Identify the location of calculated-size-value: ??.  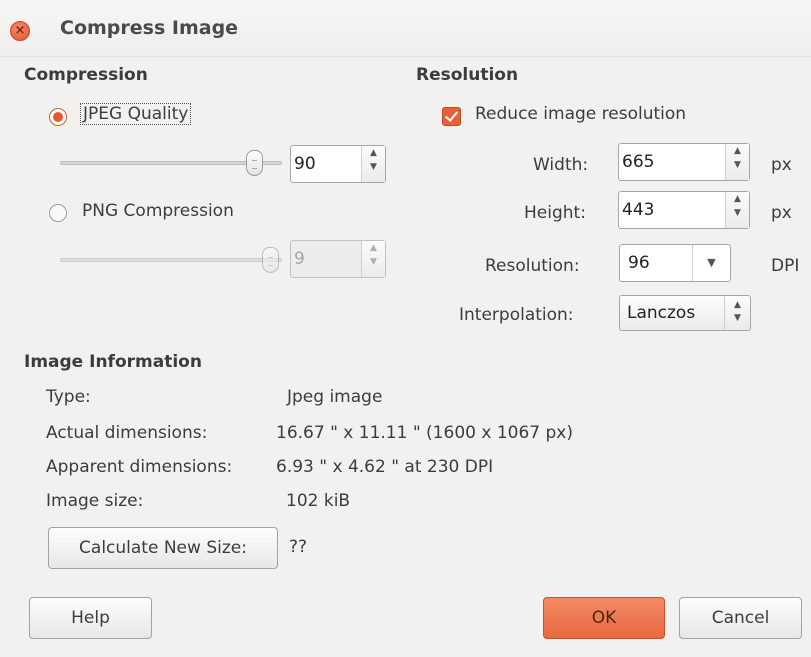
(298, 547).